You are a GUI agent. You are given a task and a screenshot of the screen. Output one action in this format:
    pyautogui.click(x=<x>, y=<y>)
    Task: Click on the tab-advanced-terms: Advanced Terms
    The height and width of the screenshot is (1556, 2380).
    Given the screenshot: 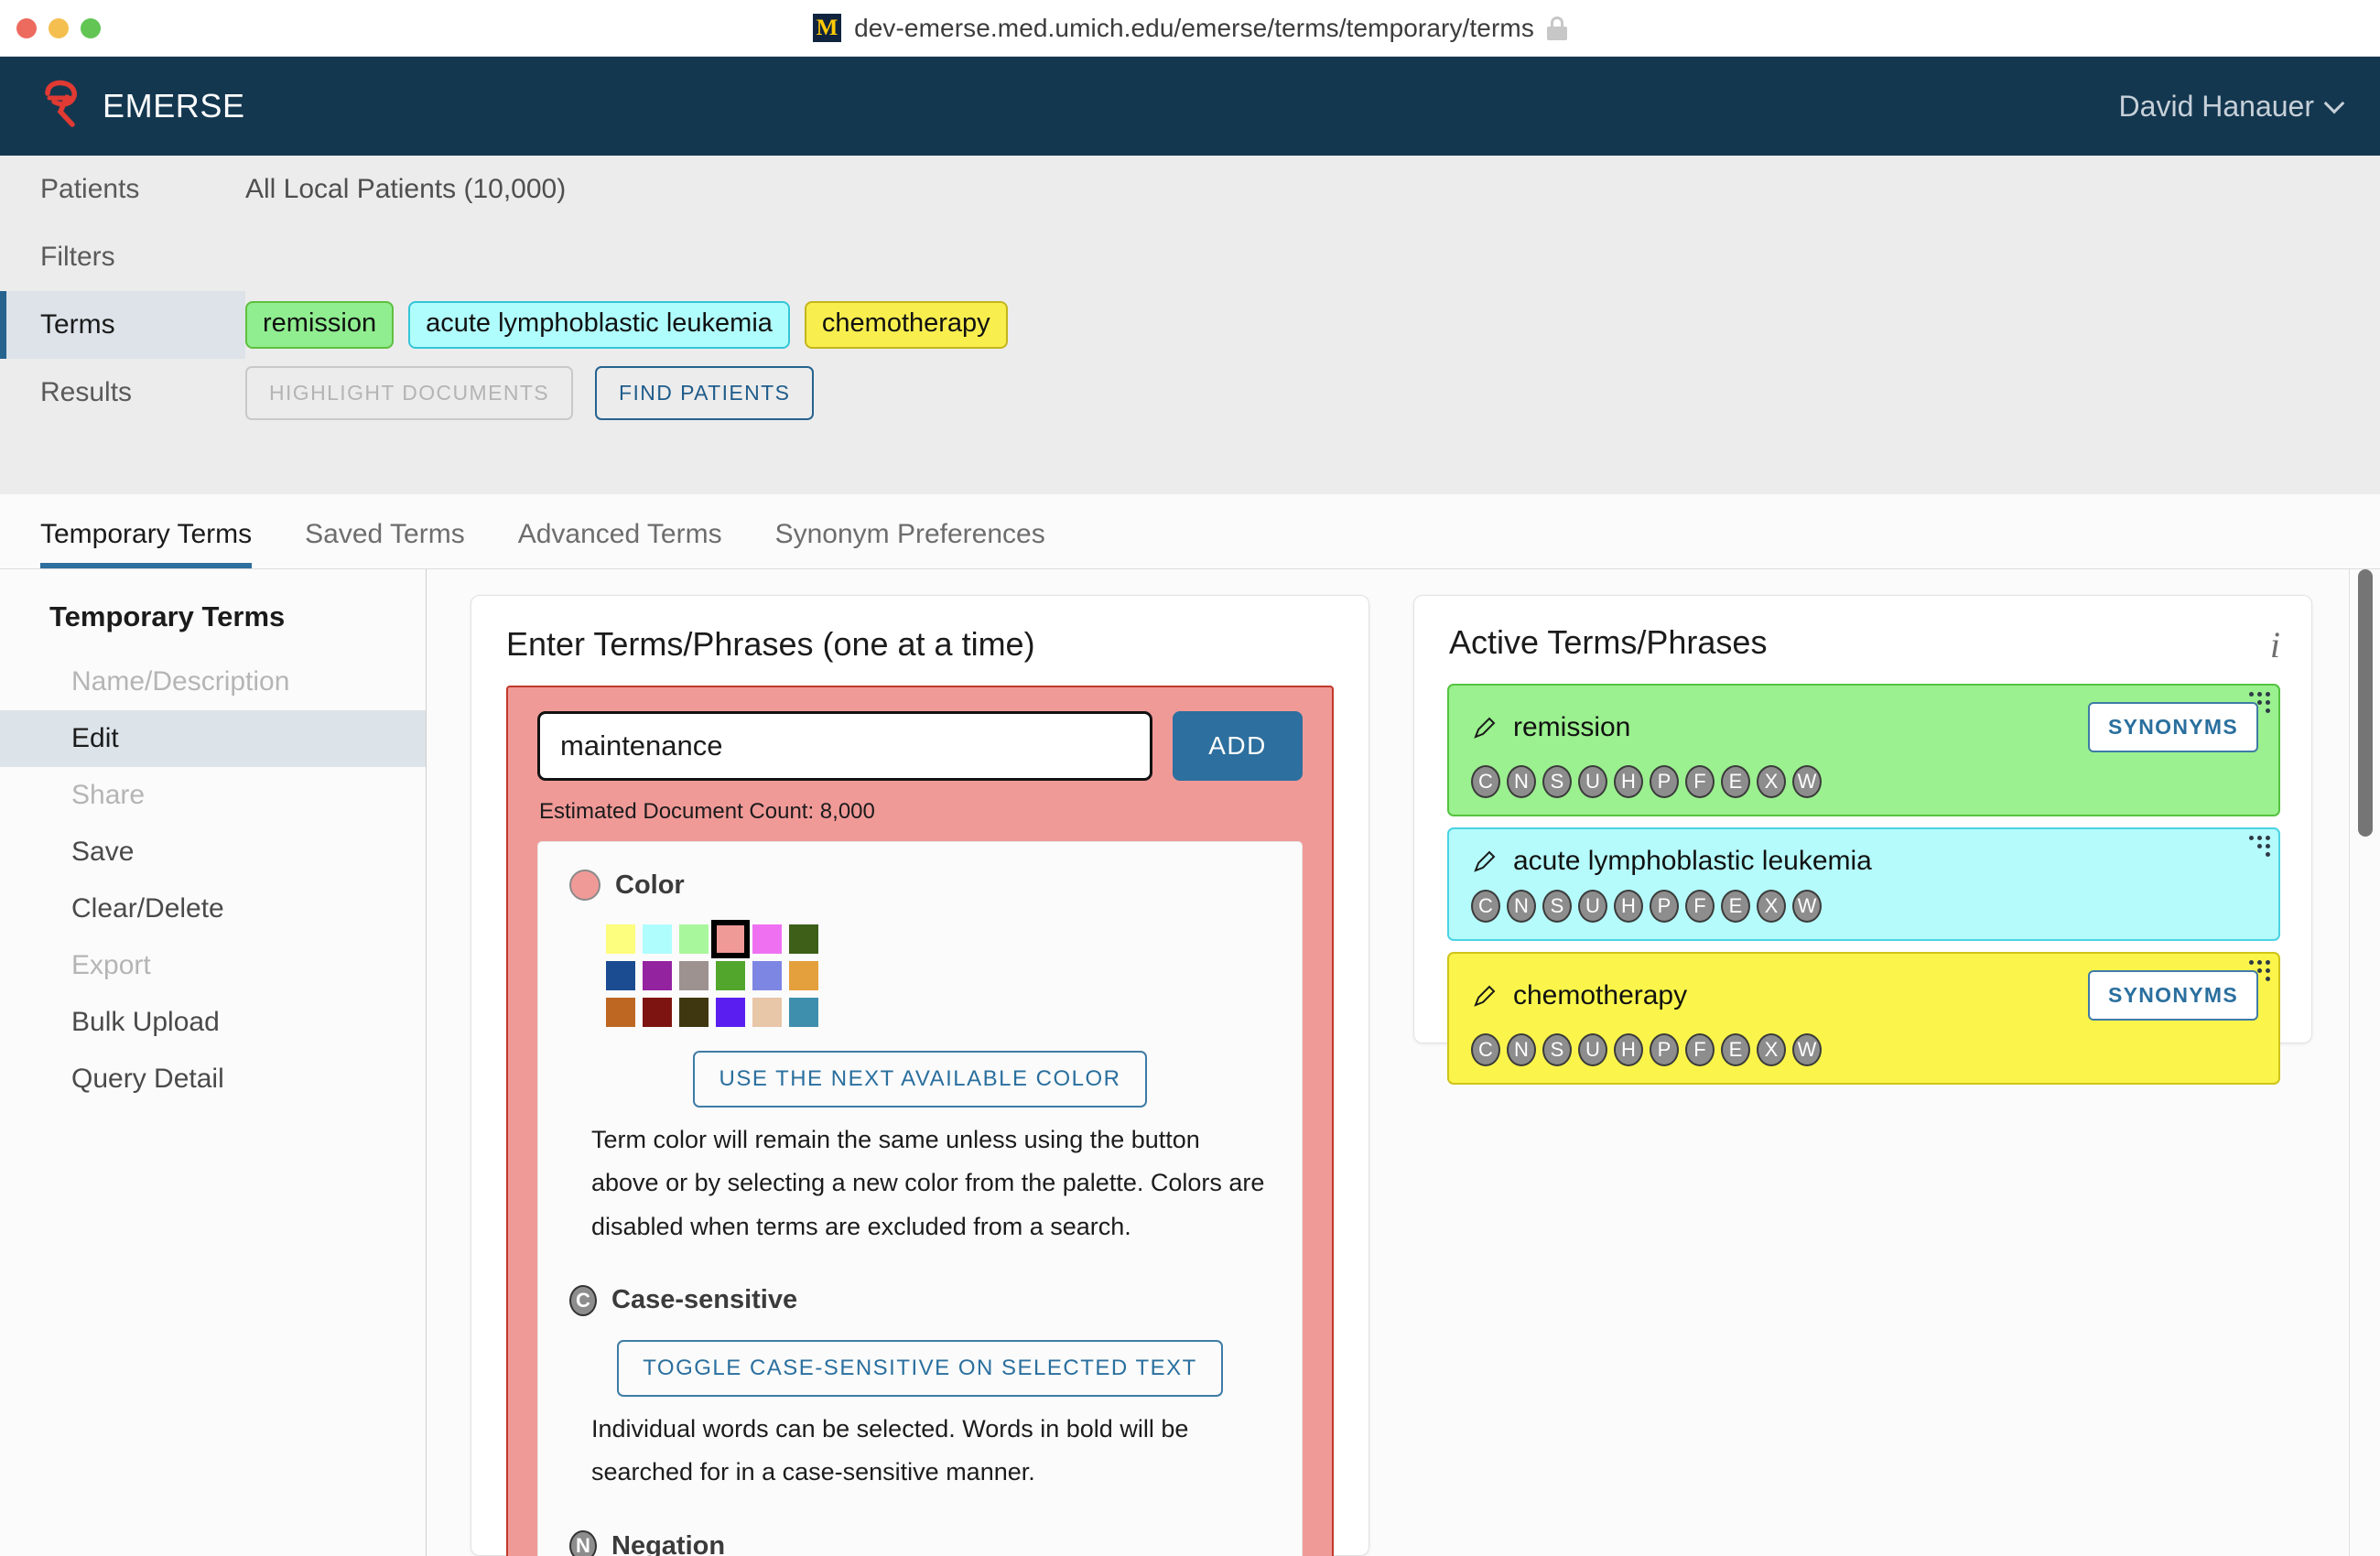 What is the action you would take?
    pyautogui.click(x=620, y=543)
    